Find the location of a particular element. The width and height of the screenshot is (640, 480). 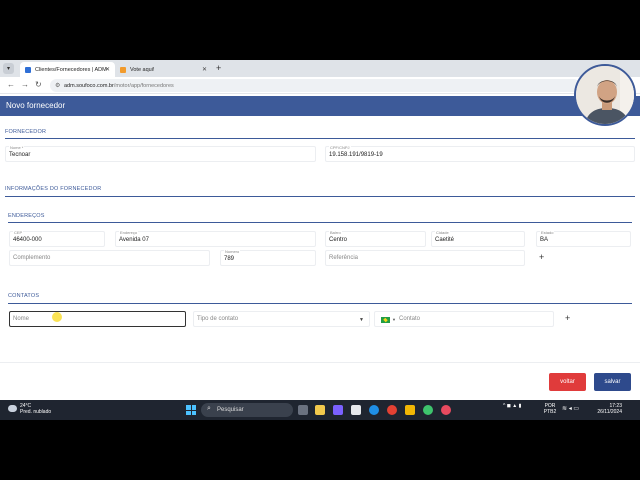

bairro-label: Bairro is located at coordinates (335, 232).